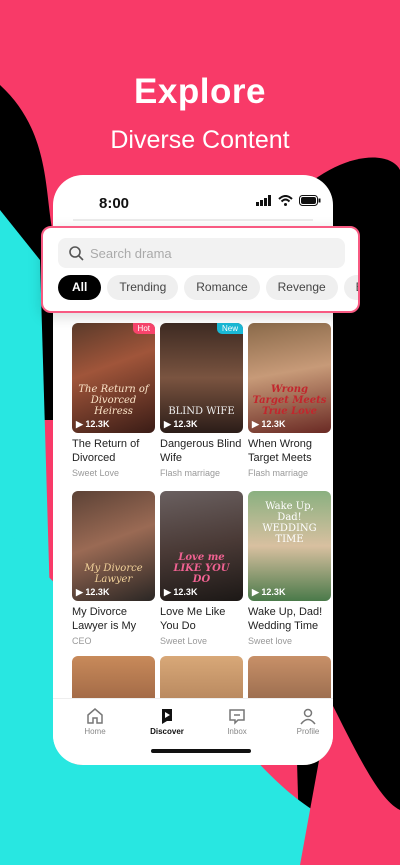 This screenshot has width=400, height=865. What do you see at coordinates (201, 751) in the screenshot?
I see `home-indicator` at bounding box center [201, 751].